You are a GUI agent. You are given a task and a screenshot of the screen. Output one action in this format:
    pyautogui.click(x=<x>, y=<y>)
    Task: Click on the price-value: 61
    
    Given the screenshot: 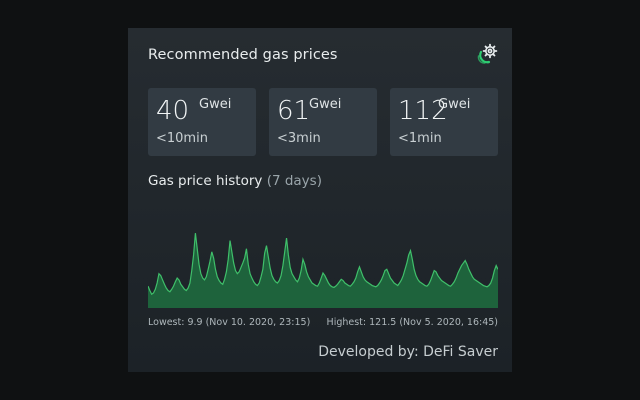 What is the action you would take?
    pyautogui.click(x=294, y=111)
    